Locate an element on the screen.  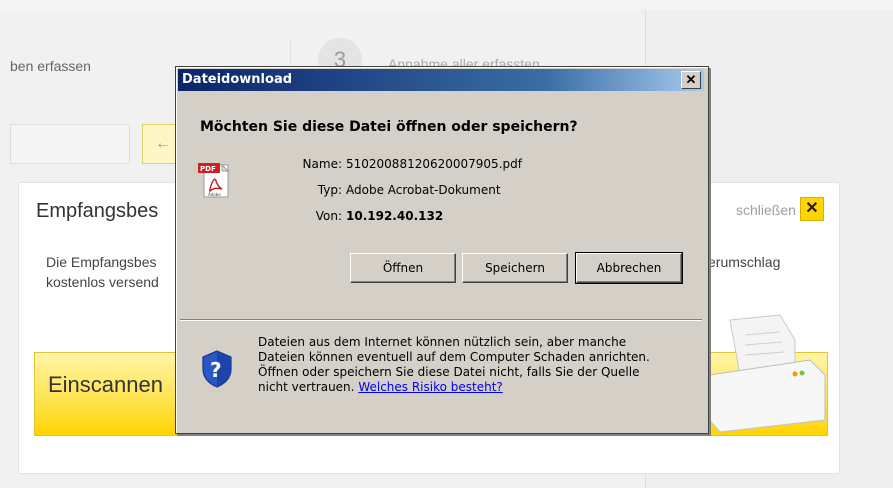
scan-banner-label: Einscannen is located at coordinates (105, 384).